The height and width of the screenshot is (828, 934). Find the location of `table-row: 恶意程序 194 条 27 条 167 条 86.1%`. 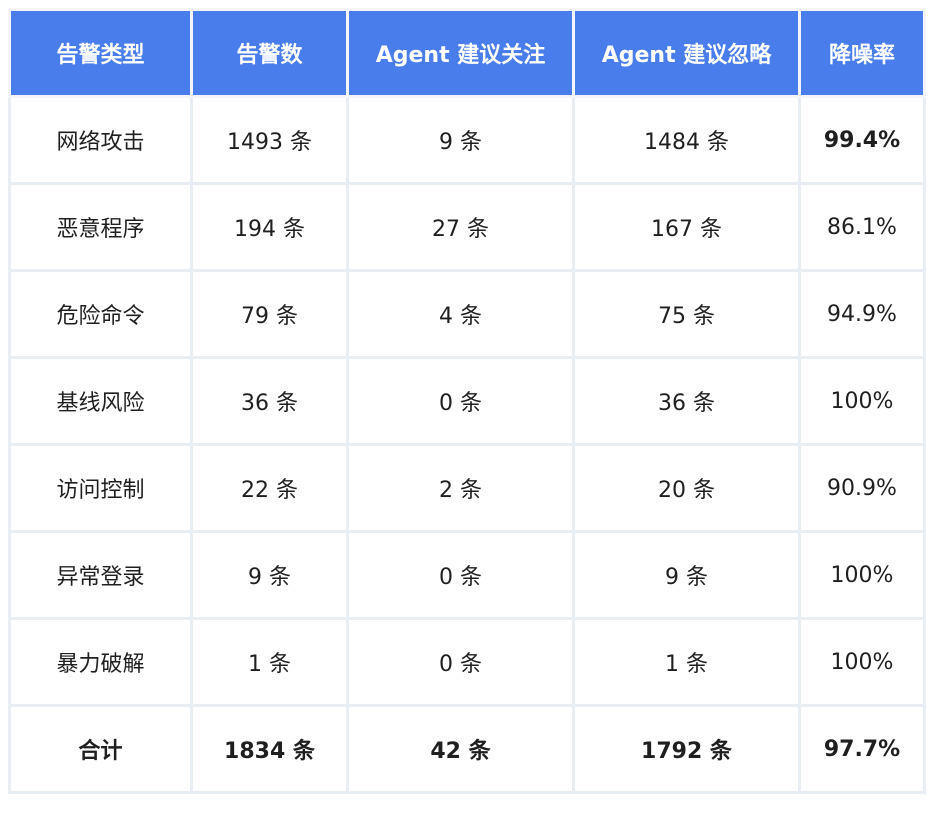

table-row: 恶意程序 194 条 27 条 167 条 86.1% is located at coordinates (467, 227).